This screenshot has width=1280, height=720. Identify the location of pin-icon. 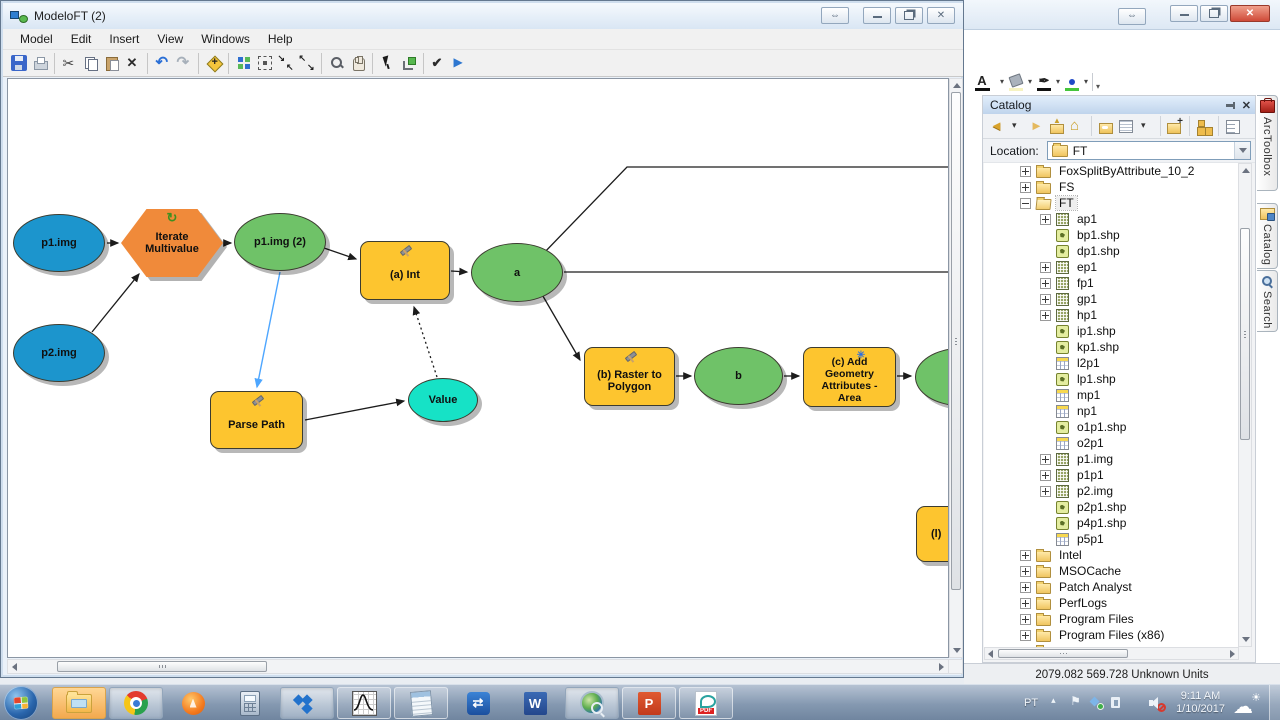
(1230, 105).